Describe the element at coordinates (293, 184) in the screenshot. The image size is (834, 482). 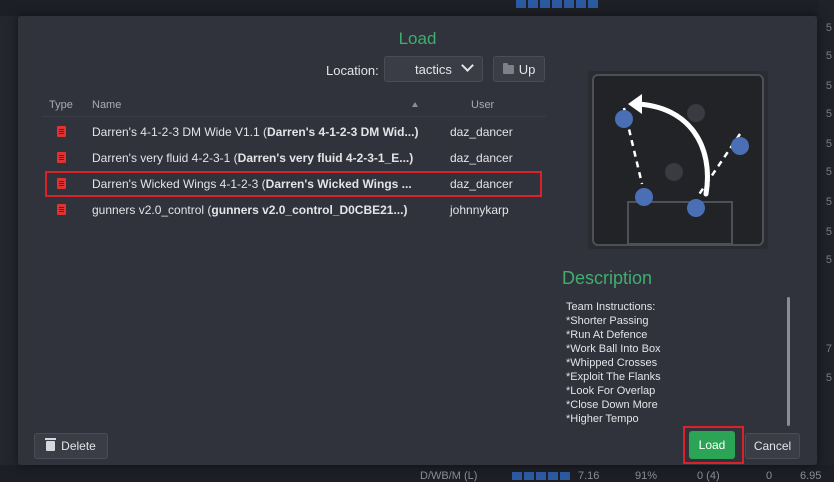
I see `selected-row-highlight` at that location.